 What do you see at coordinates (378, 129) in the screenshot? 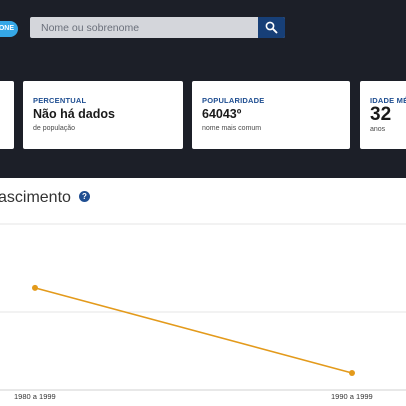
I see `stat-sub: anos` at bounding box center [378, 129].